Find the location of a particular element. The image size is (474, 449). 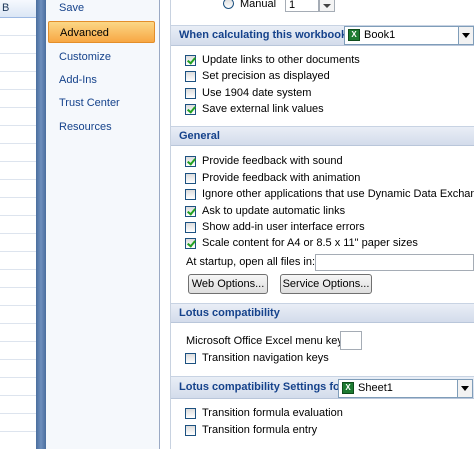

startup-folder-input is located at coordinates (394, 262).